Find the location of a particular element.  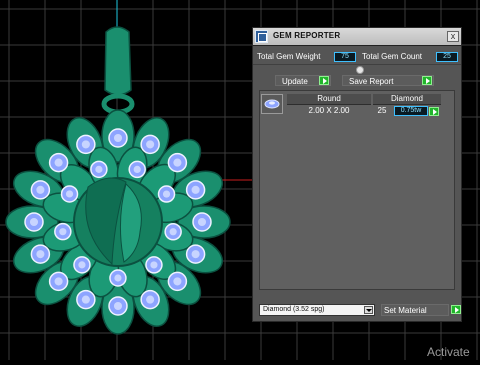

save-report-button: Save Report is located at coordinates (388, 80).